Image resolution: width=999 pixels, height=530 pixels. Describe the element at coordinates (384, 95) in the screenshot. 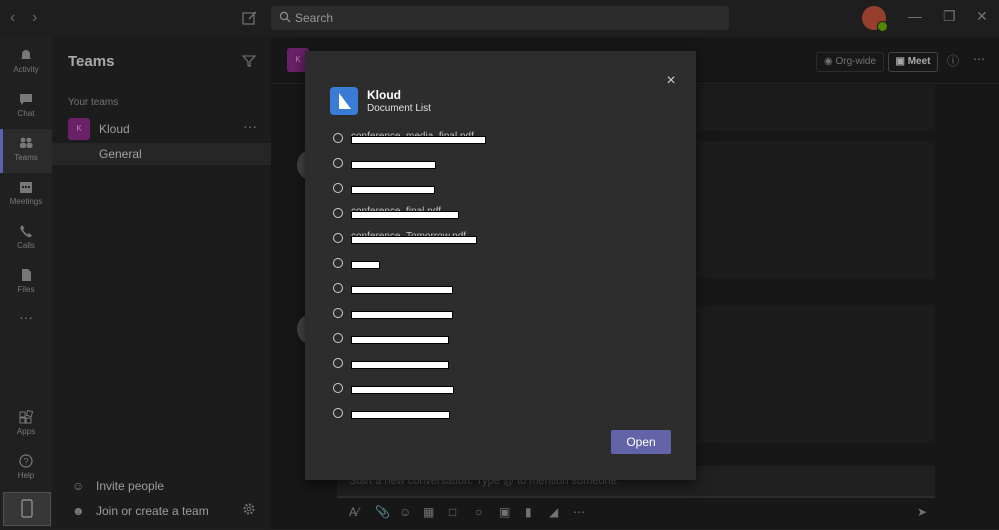

I see `app-name: Kloud` at that location.